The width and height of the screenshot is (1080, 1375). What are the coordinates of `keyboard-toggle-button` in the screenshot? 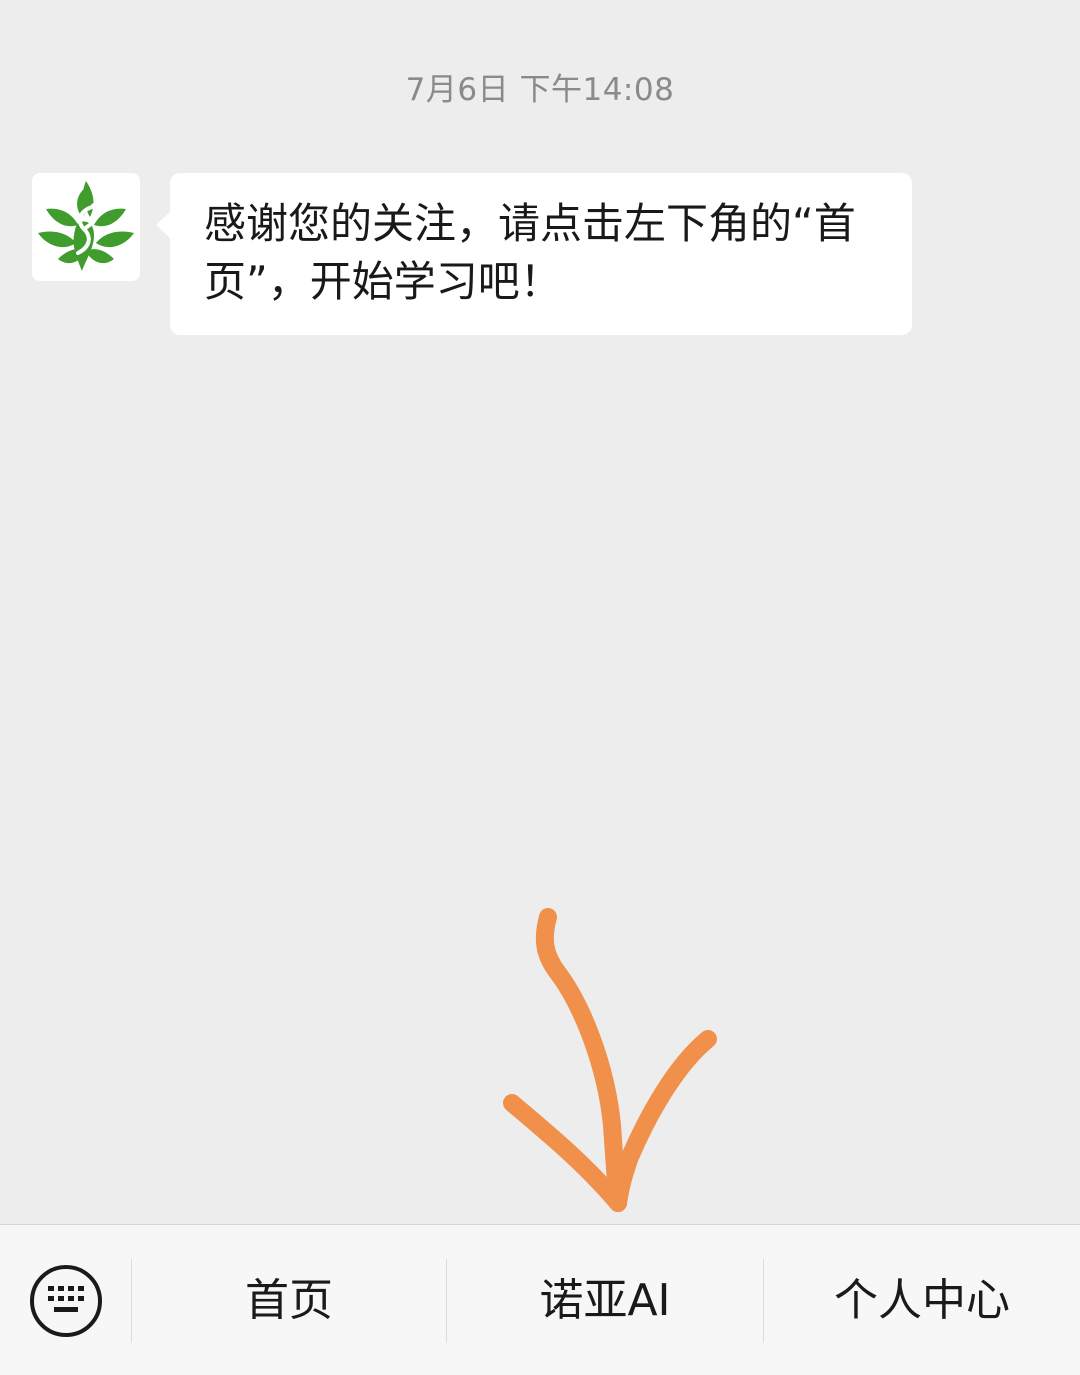 It's located at (66, 1301).